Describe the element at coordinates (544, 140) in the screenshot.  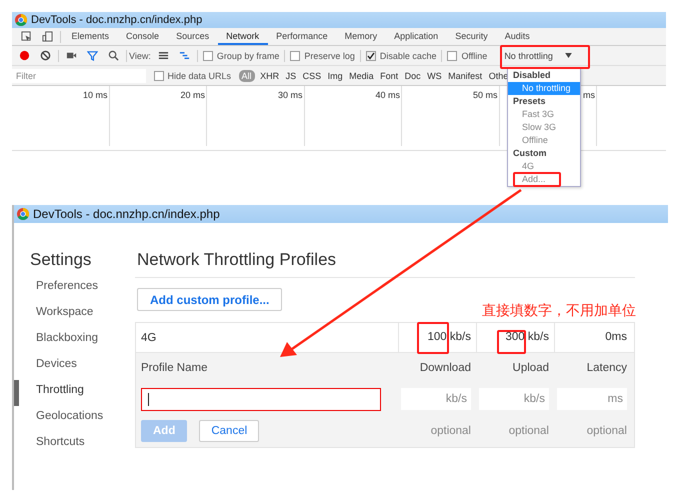
I see `menu-option: Offline` at that location.